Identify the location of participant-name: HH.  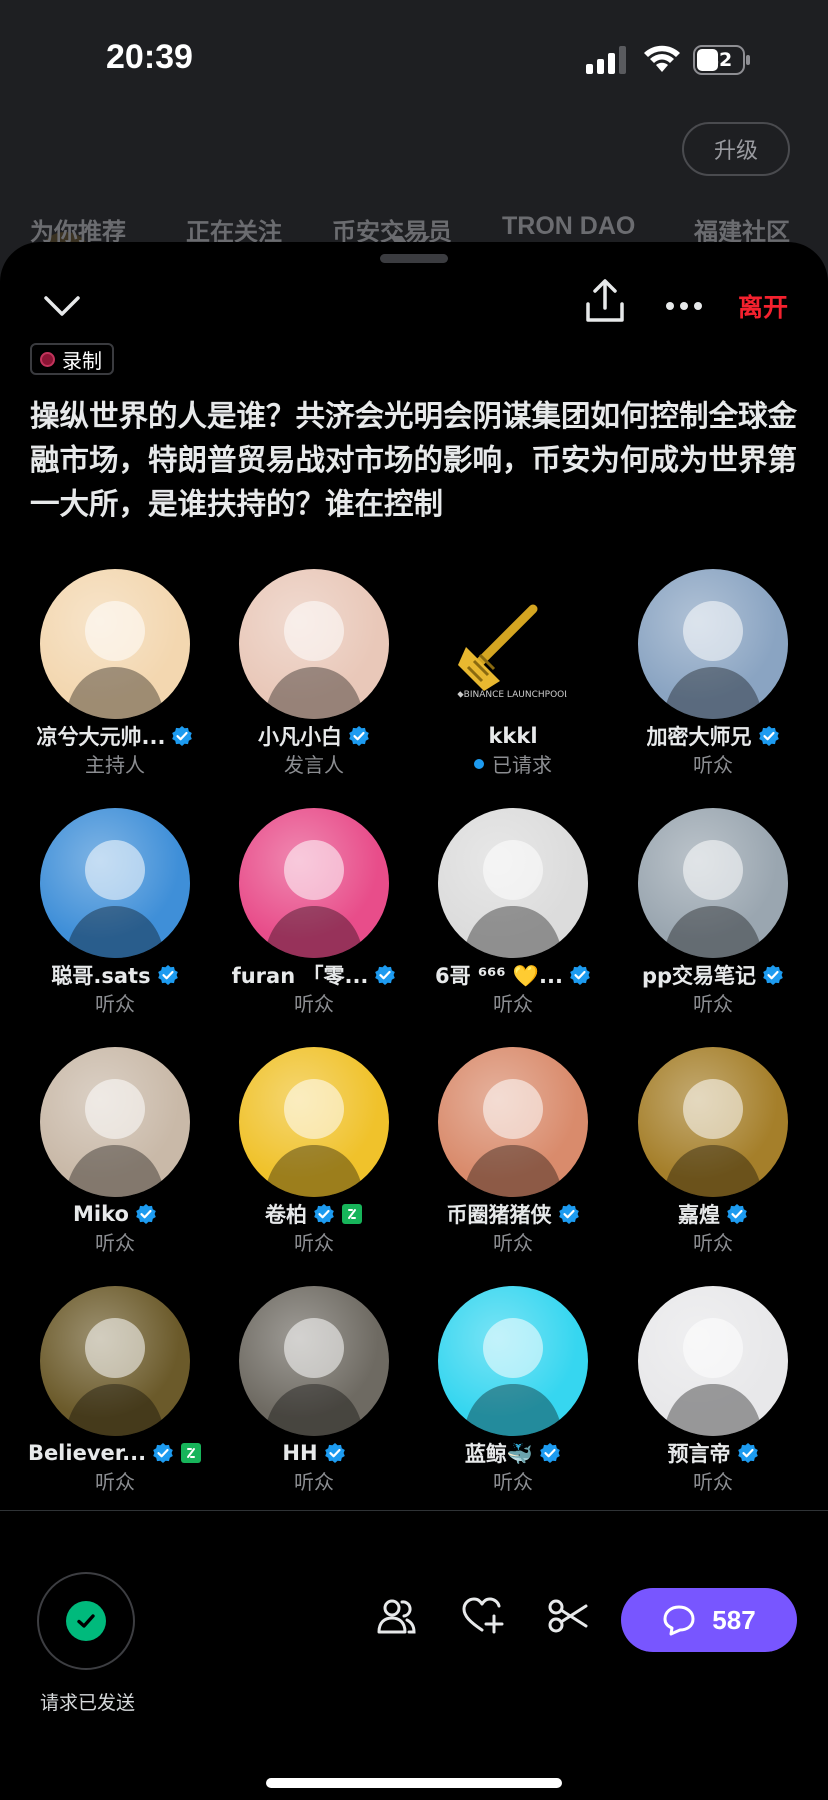
(300, 1453).